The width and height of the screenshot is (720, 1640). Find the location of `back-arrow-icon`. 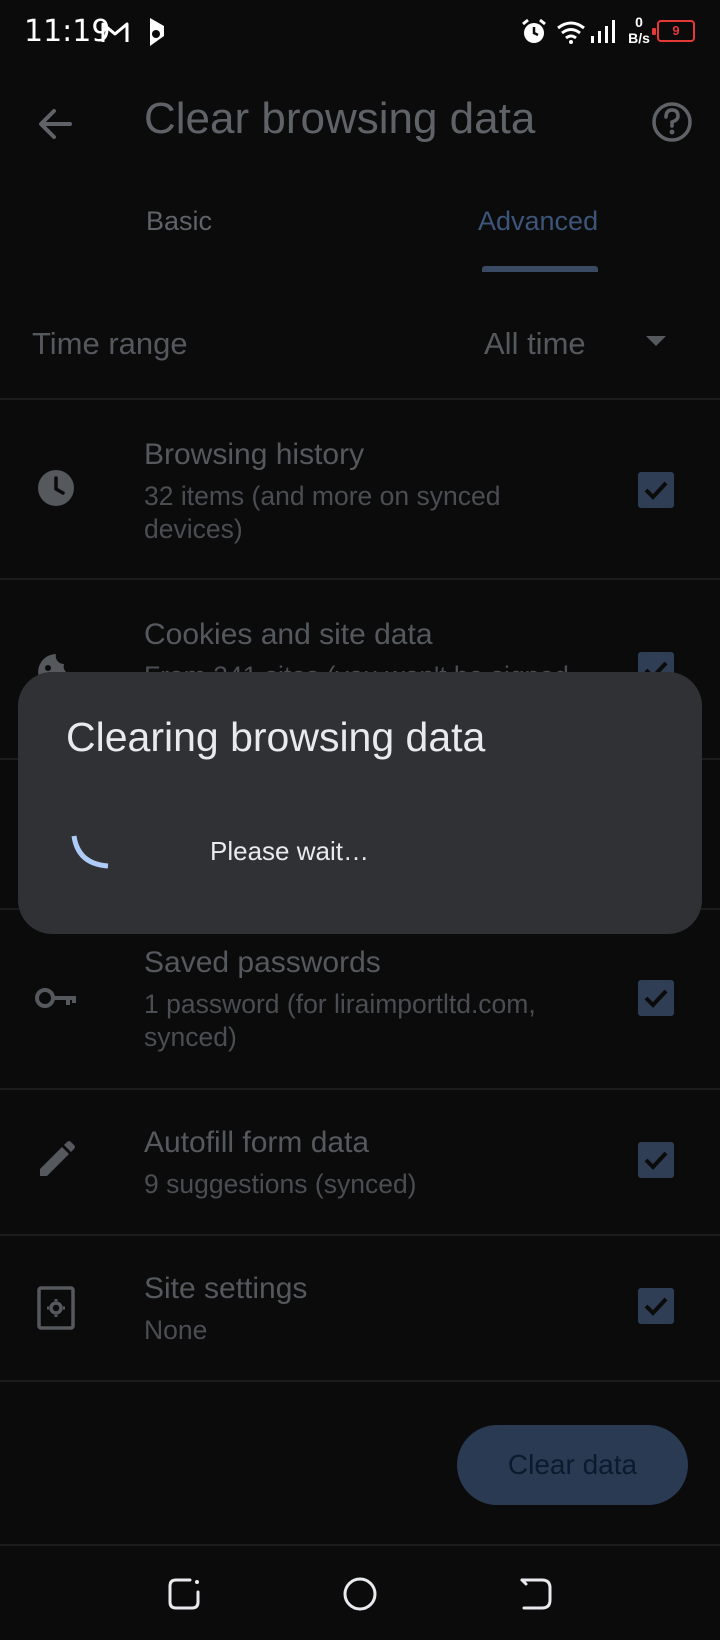

back-arrow-icon is located at coordinates (55, 124).